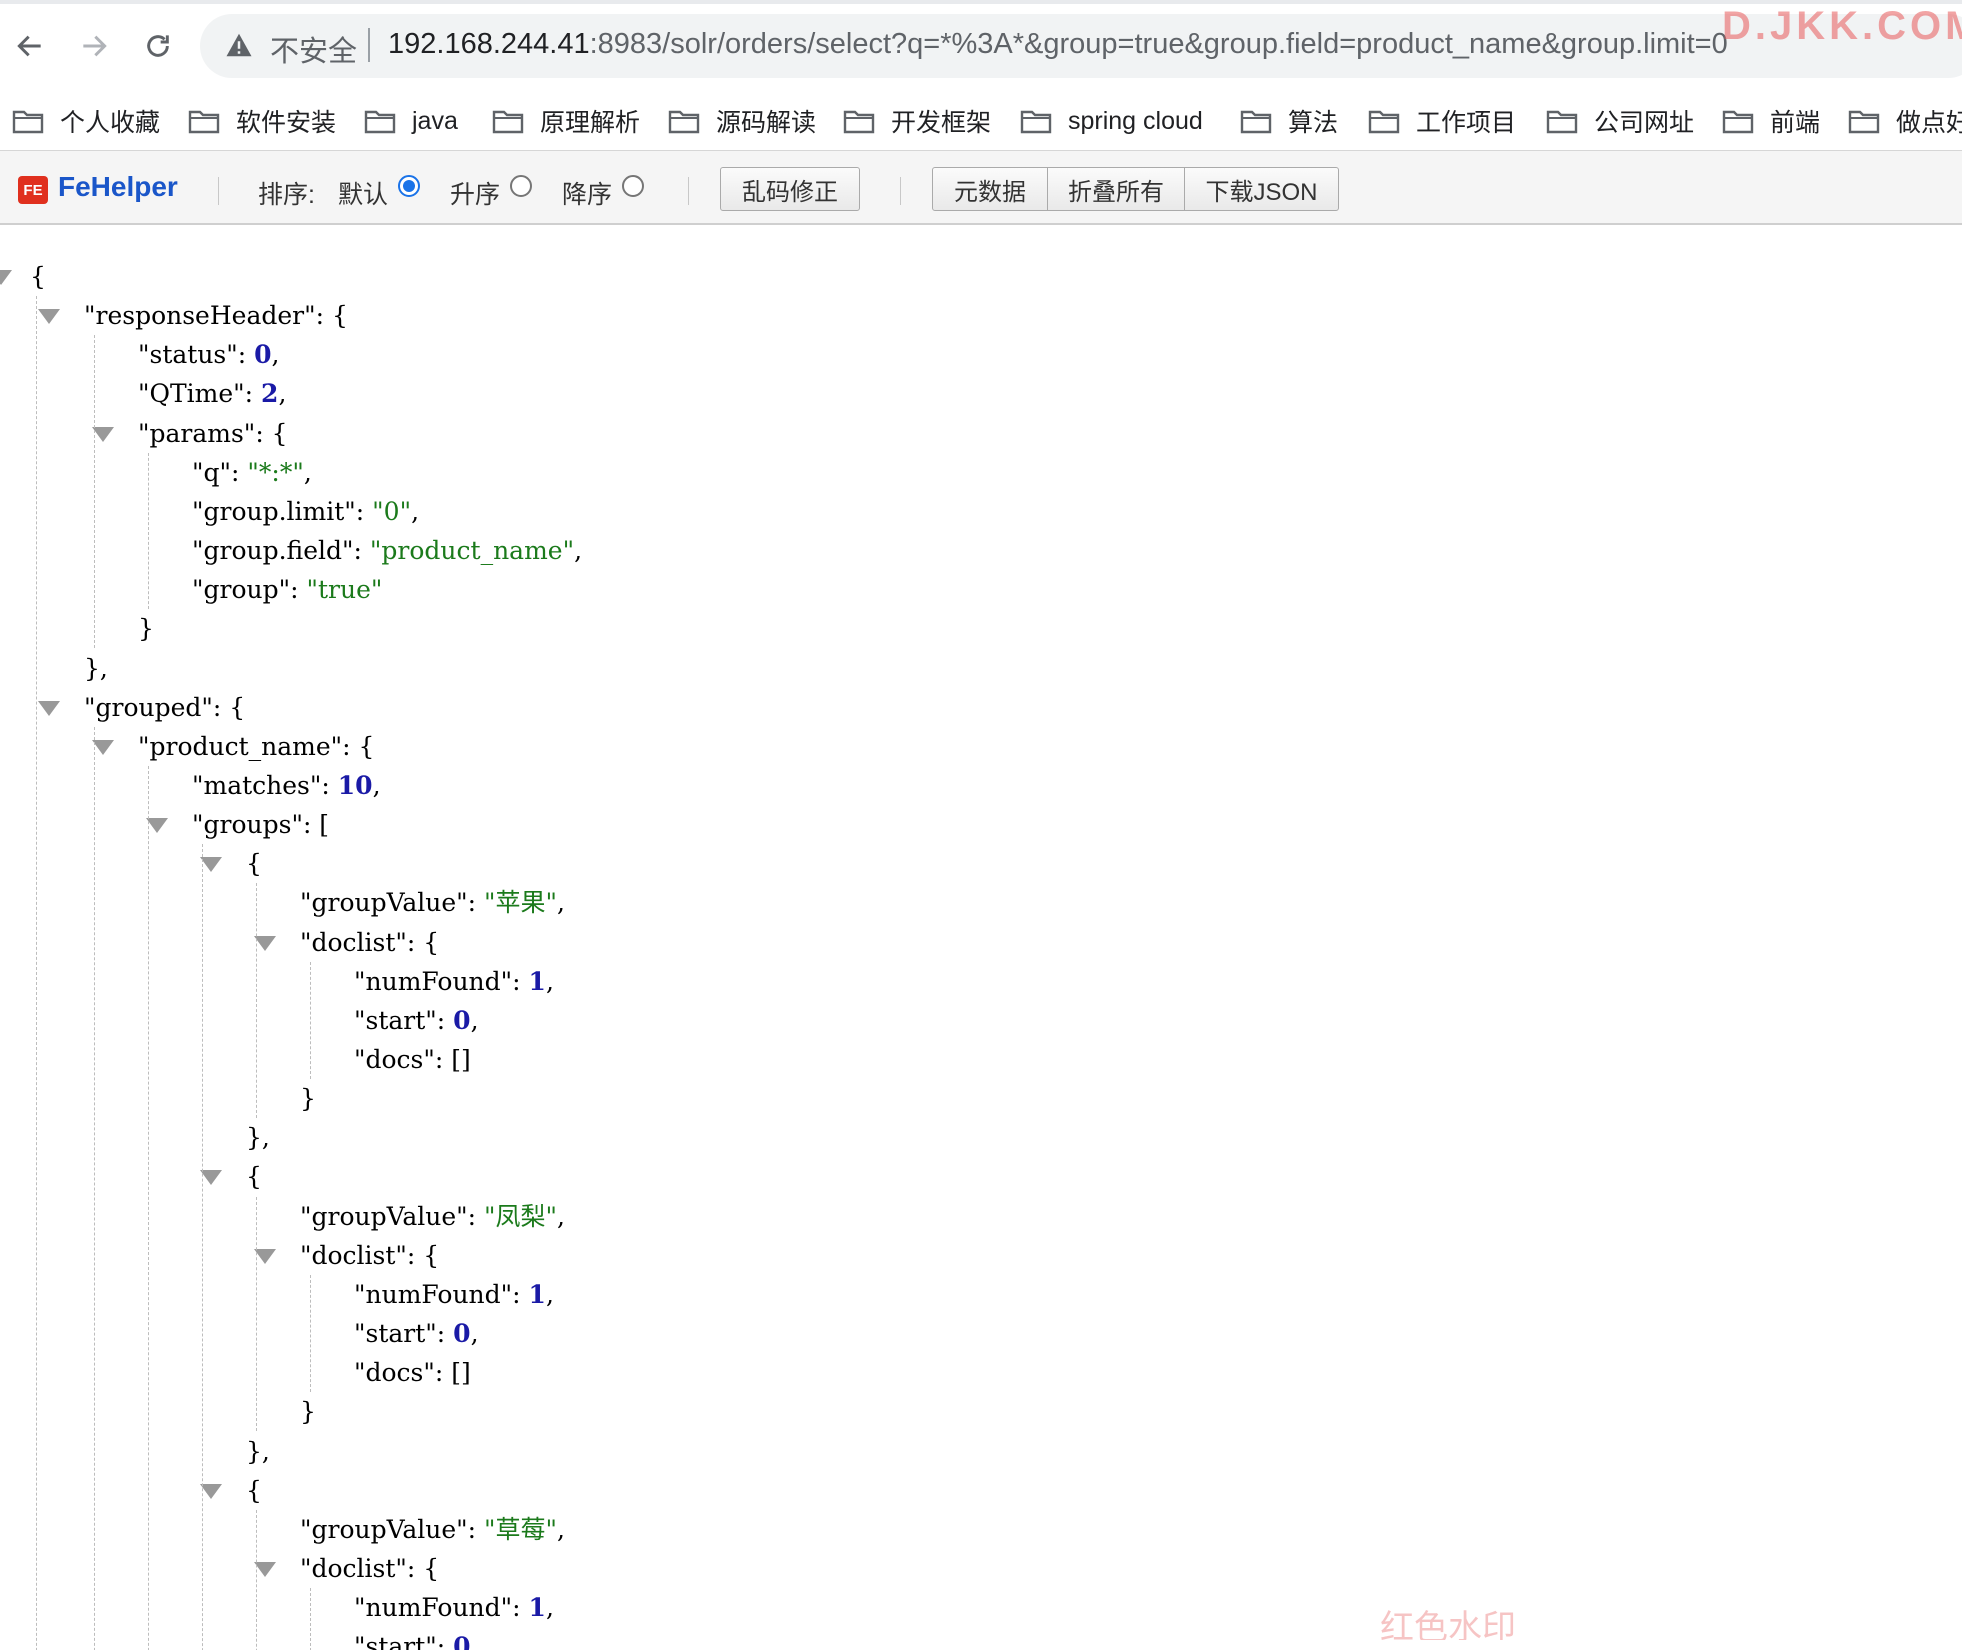  I want to click on json-line: "matches": 10,, so click(286, 786).